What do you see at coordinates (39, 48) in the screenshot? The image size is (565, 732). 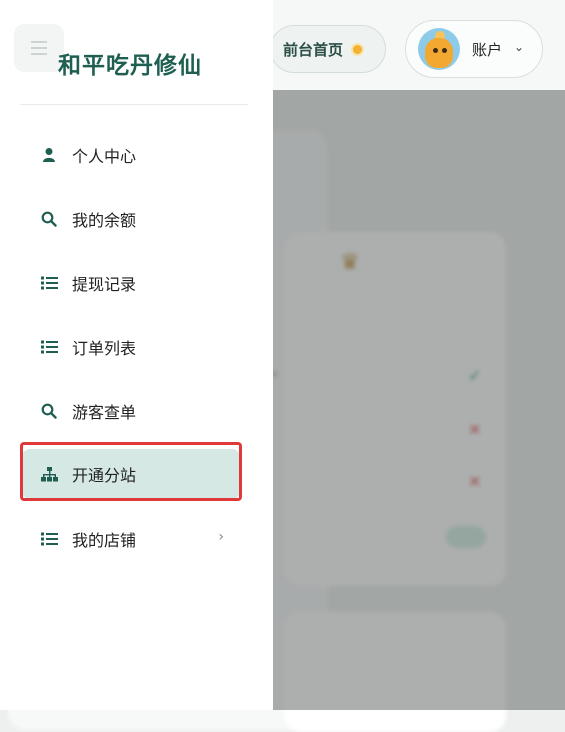 I see `menu-toggle-button` at bounding box center [39, 48].